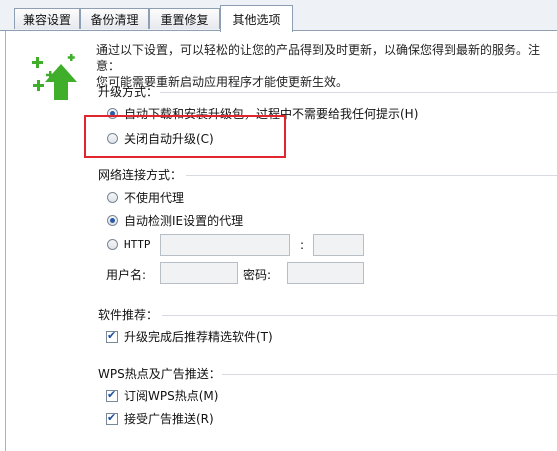 This screenshot has height=451, width=557. What do you see at coordinates (358, 92) in the screenshot?
I see `upgrade-separator` at bounding box center [358, 92].